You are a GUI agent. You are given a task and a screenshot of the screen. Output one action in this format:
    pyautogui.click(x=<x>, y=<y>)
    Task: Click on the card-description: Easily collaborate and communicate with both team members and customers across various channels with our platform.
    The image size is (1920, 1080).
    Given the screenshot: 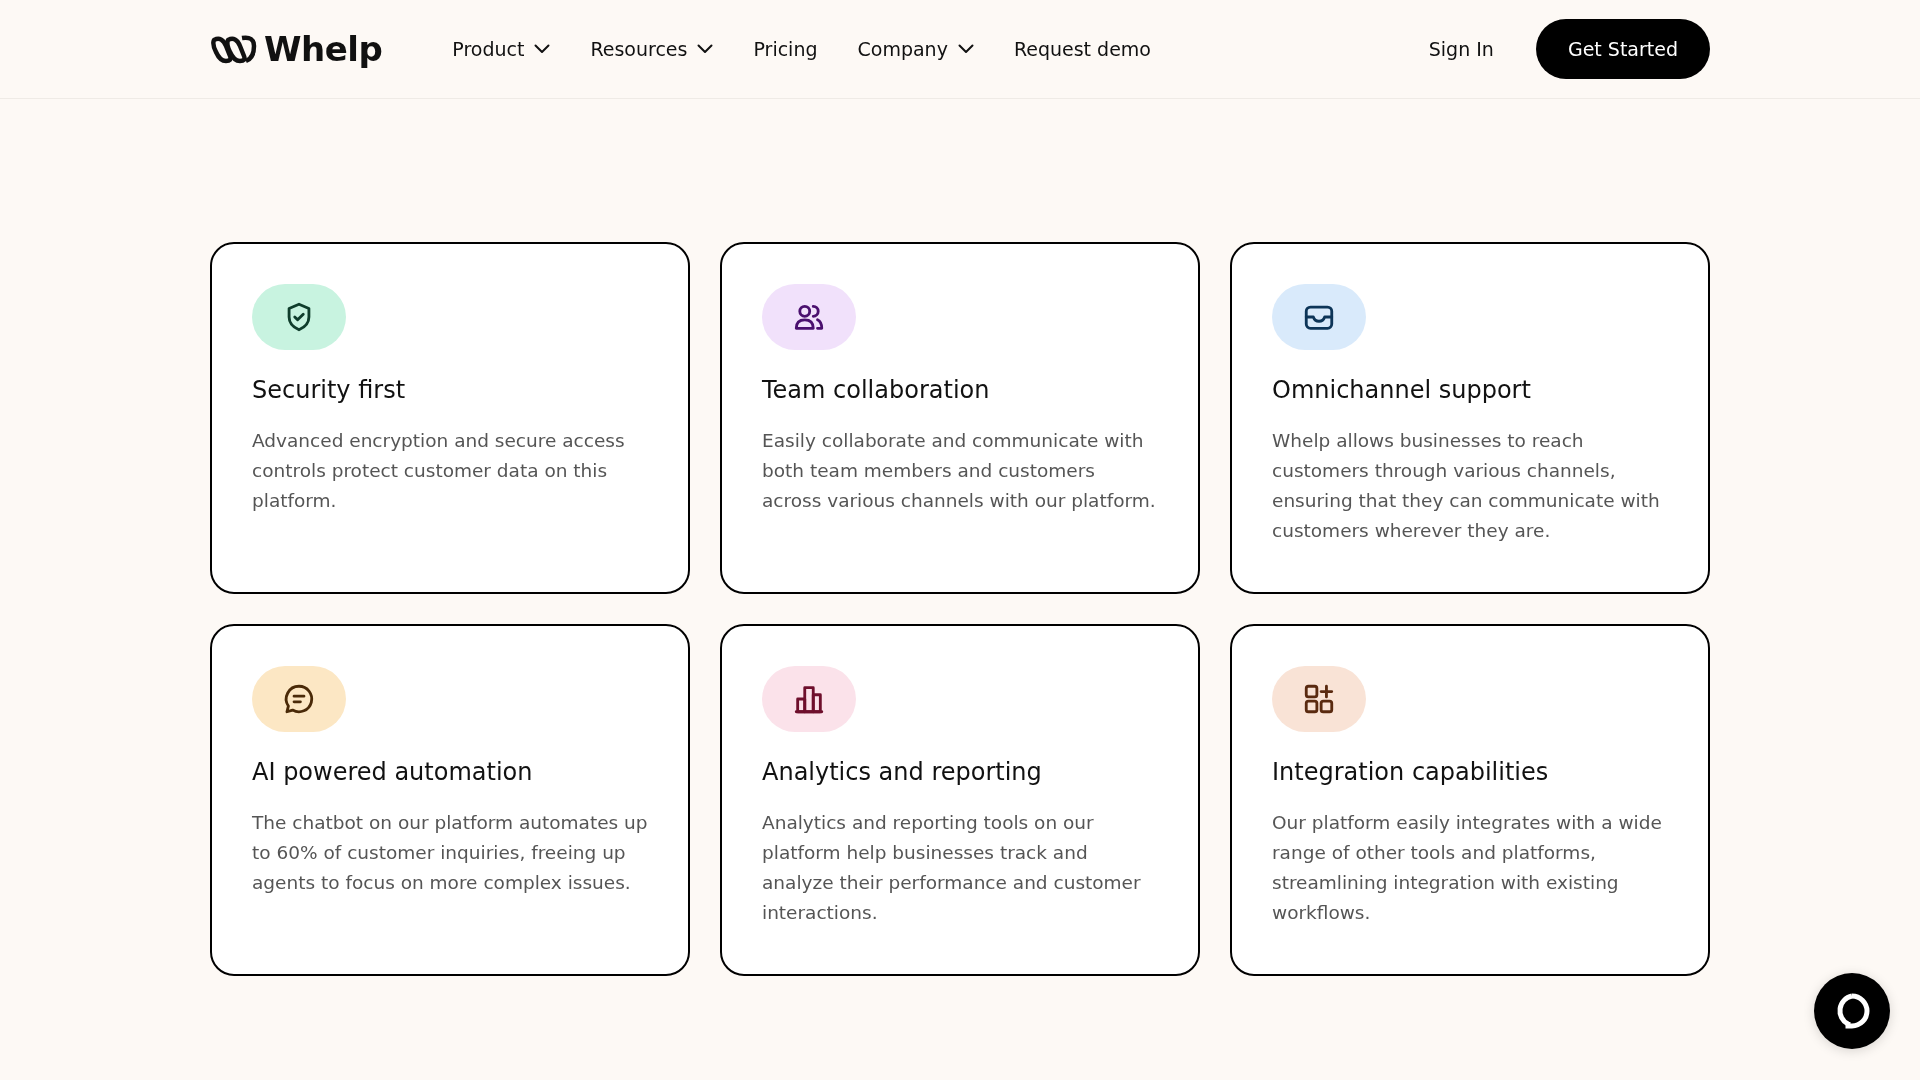 What is the action you would take?
    pyautogui.click(x=959, y=471)
    